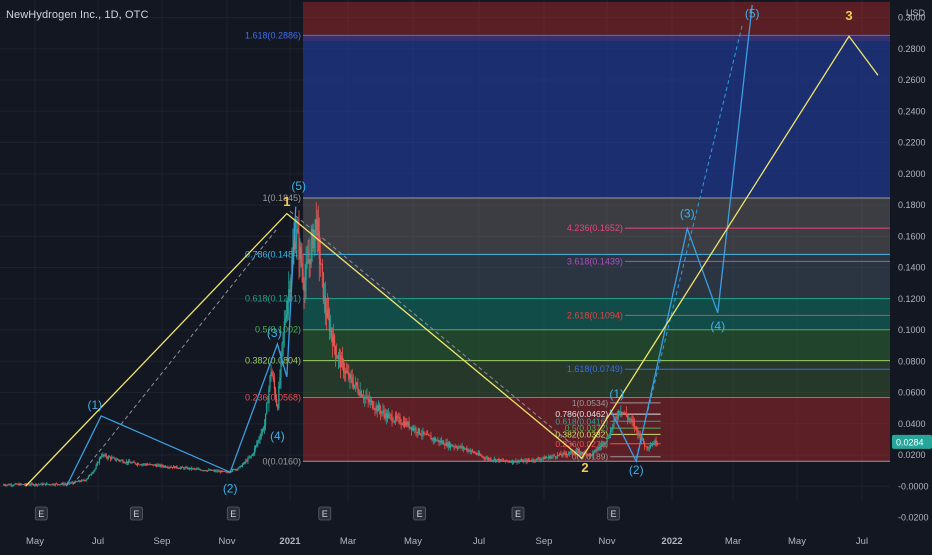  Describe the element at coordinates (230, 489) in the screenshot. I see `wave-label: (2)` at that location.